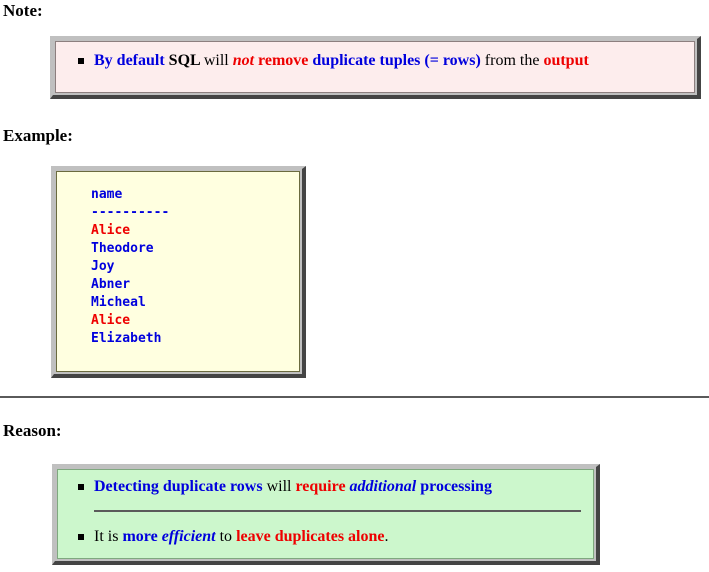 Image resolution: width=709 pixels, height=572 pixels. What do you see at coordinates (514, 60) in the screenshot?
I see `note-text-run-6: from the` at bounding box center [514, 60].